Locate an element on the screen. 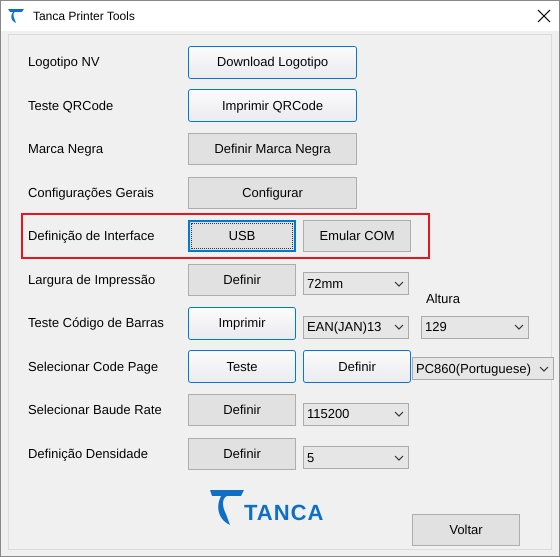  dropdown: 115200 is located at coordinates (356, 414).